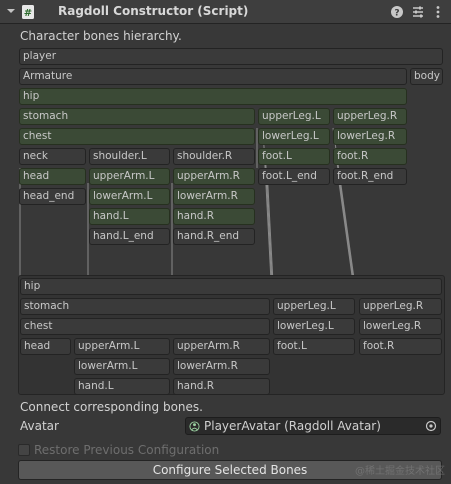 The image size is (451, 484). I want to click on restore-config-checkbox, so click(24, 450).